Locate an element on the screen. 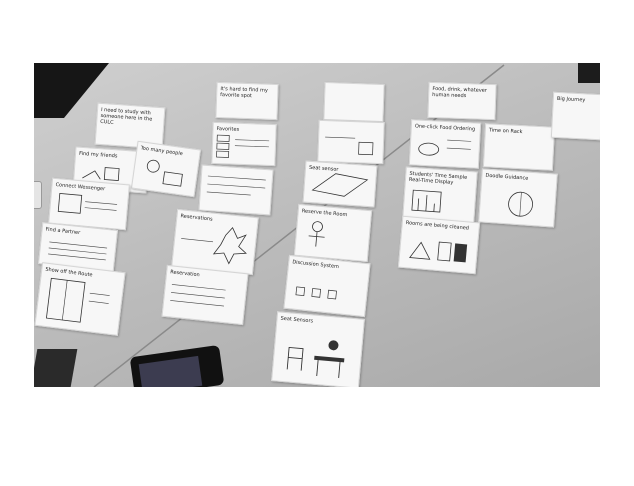  laptop-edge is located at coordinates (56, 368).